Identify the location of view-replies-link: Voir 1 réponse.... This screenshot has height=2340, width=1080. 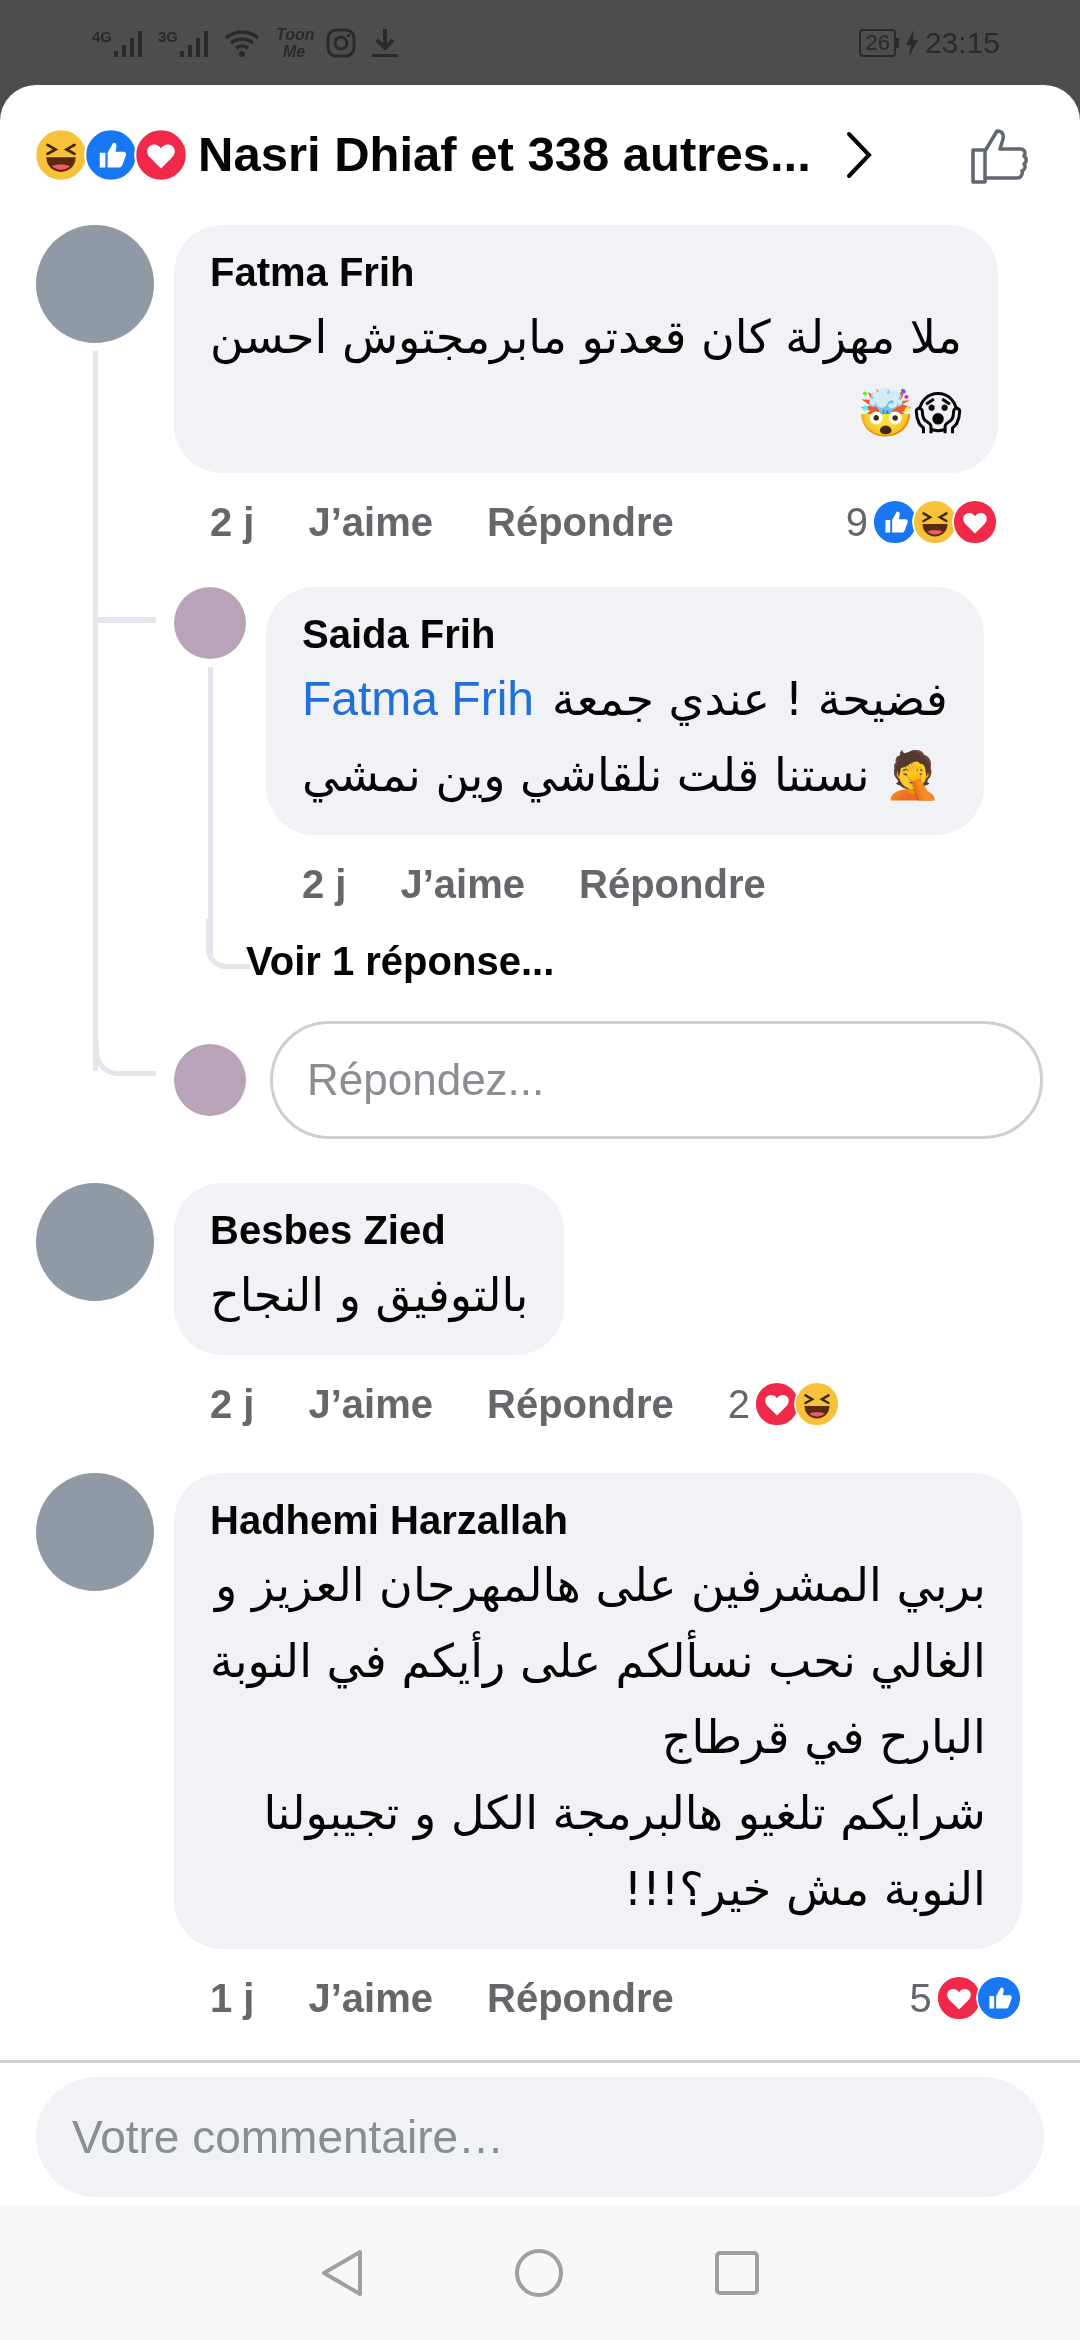
(400, 961).